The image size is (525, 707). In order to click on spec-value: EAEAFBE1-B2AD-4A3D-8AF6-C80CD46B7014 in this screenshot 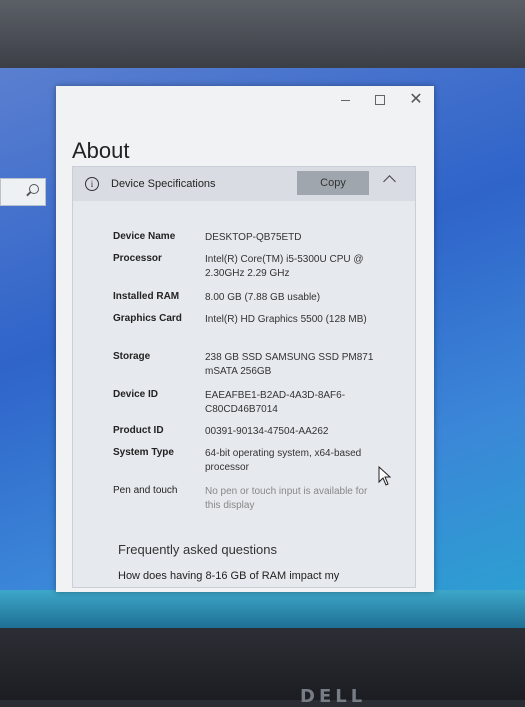, I will do `click(275, 402)`.